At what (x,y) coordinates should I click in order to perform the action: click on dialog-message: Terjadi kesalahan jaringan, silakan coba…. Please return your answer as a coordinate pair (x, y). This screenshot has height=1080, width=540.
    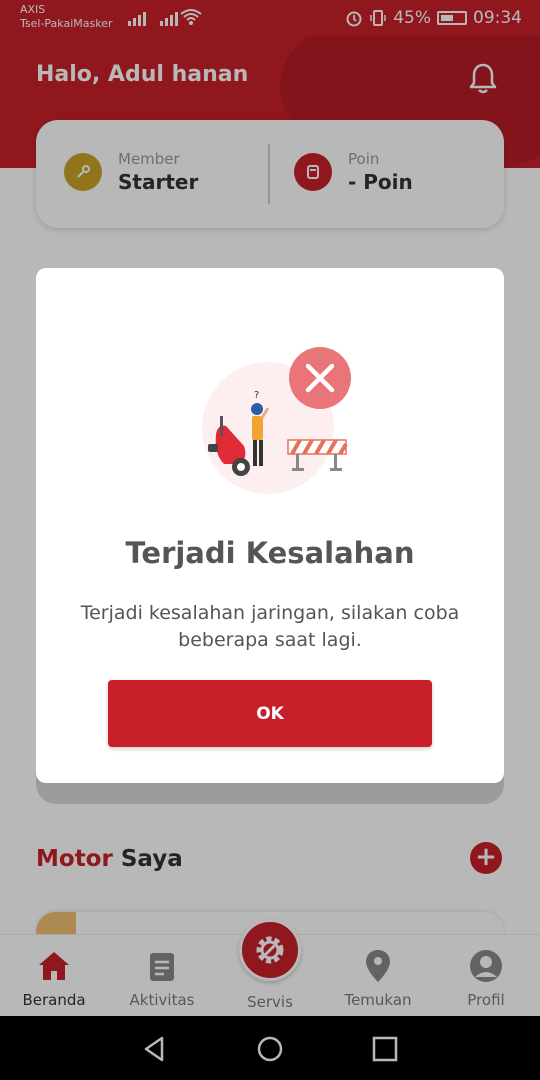
    Looking at the image, I should click on (270, 626).